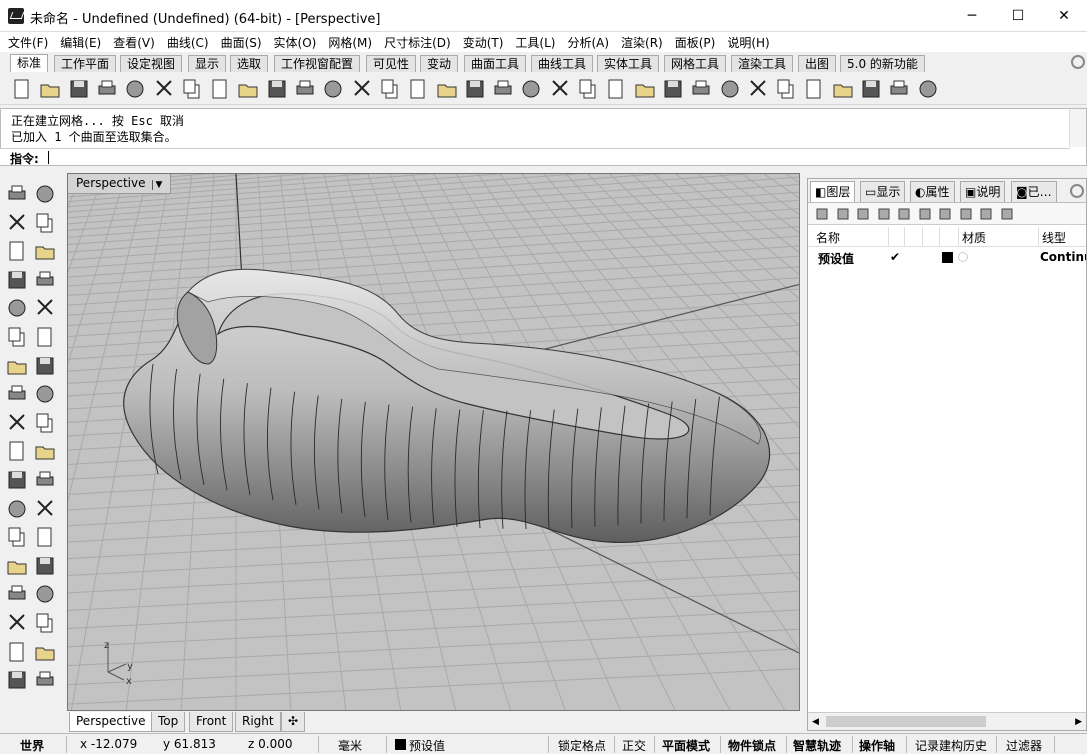 Image resolution: width=1087 pixels, height=754 pixels. I want to click on trim-icon, so click(17, 451).